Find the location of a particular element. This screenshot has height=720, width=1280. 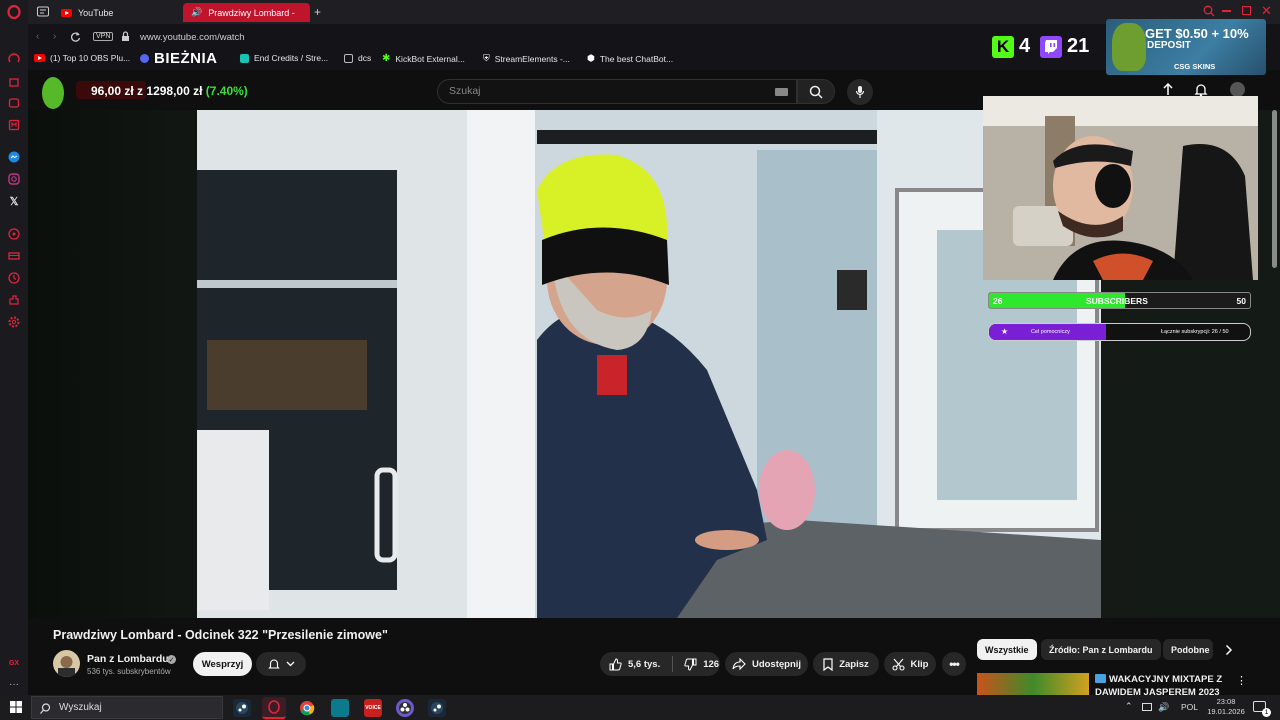

more-actions-button: ••• is located at coordinates (954, 664).